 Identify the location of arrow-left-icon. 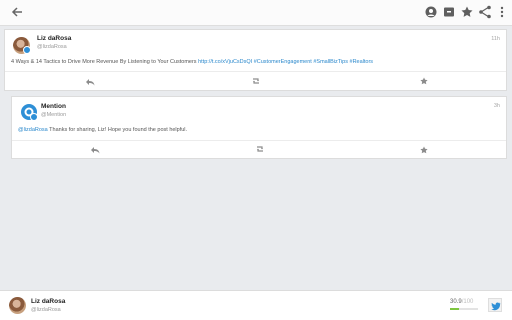
(17, 12).